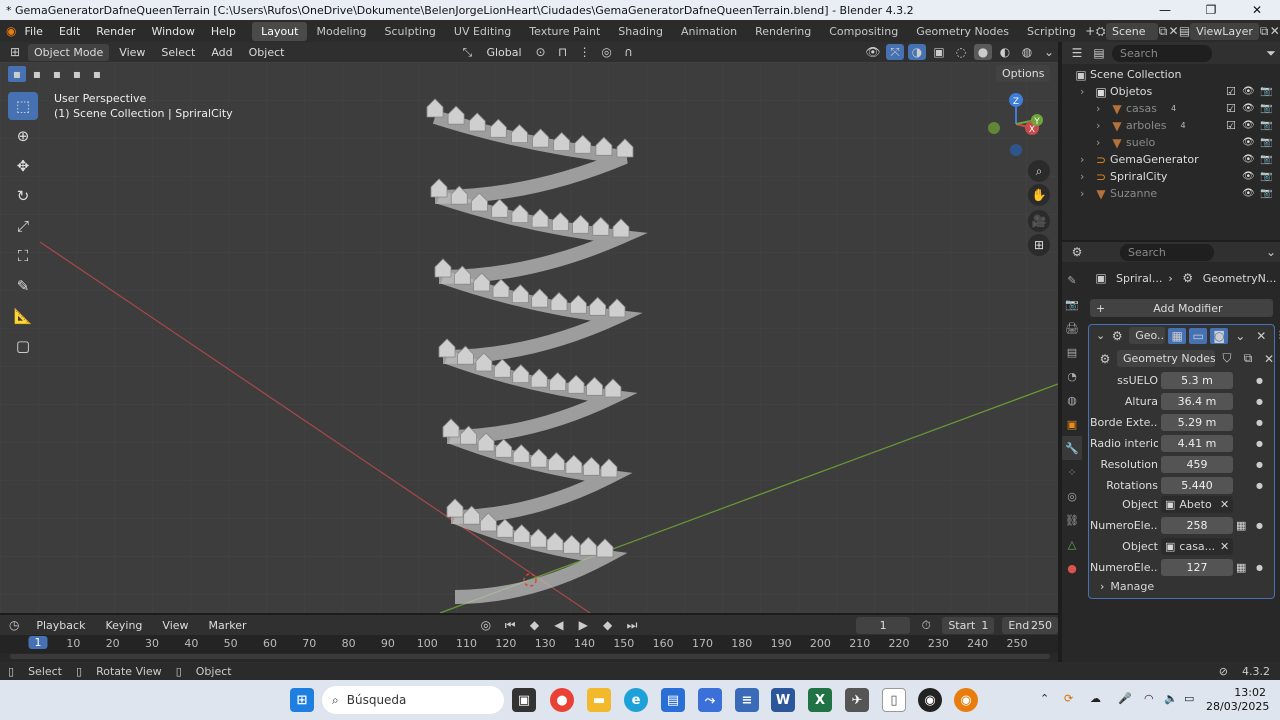 This screenshot has height=720, width=1280. I want to click on new-scene-icon: ⧉, so click(1163, 31).